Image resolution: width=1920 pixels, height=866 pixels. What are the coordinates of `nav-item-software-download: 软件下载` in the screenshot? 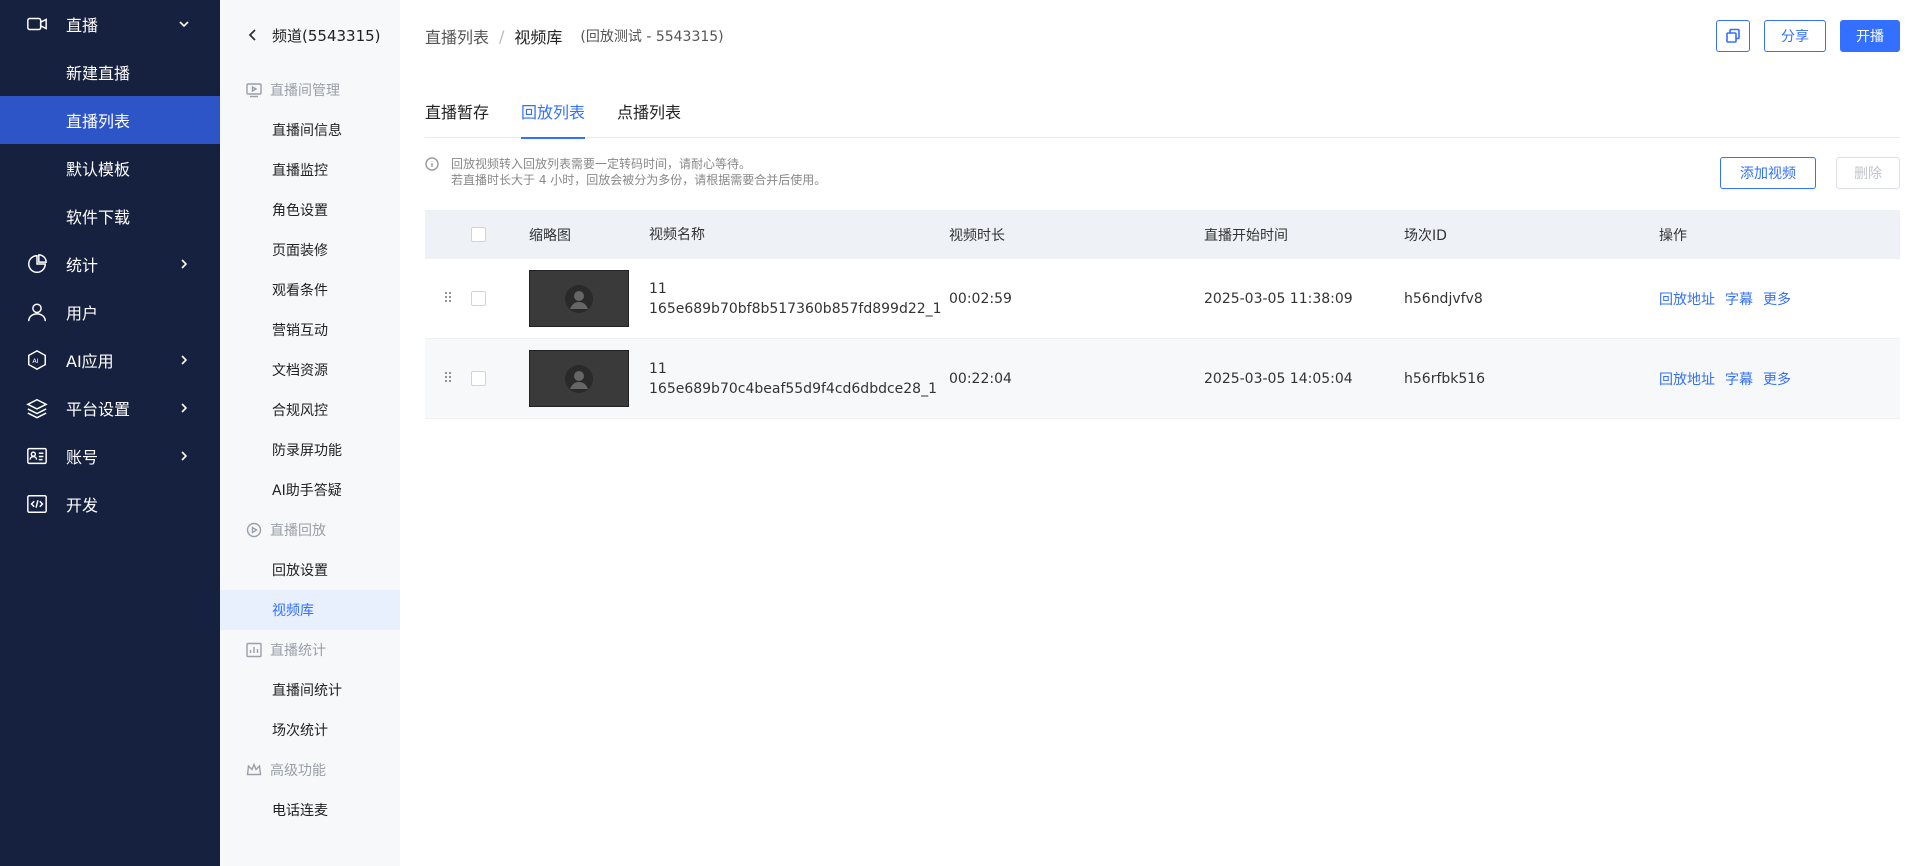 It's located at (110, 216).